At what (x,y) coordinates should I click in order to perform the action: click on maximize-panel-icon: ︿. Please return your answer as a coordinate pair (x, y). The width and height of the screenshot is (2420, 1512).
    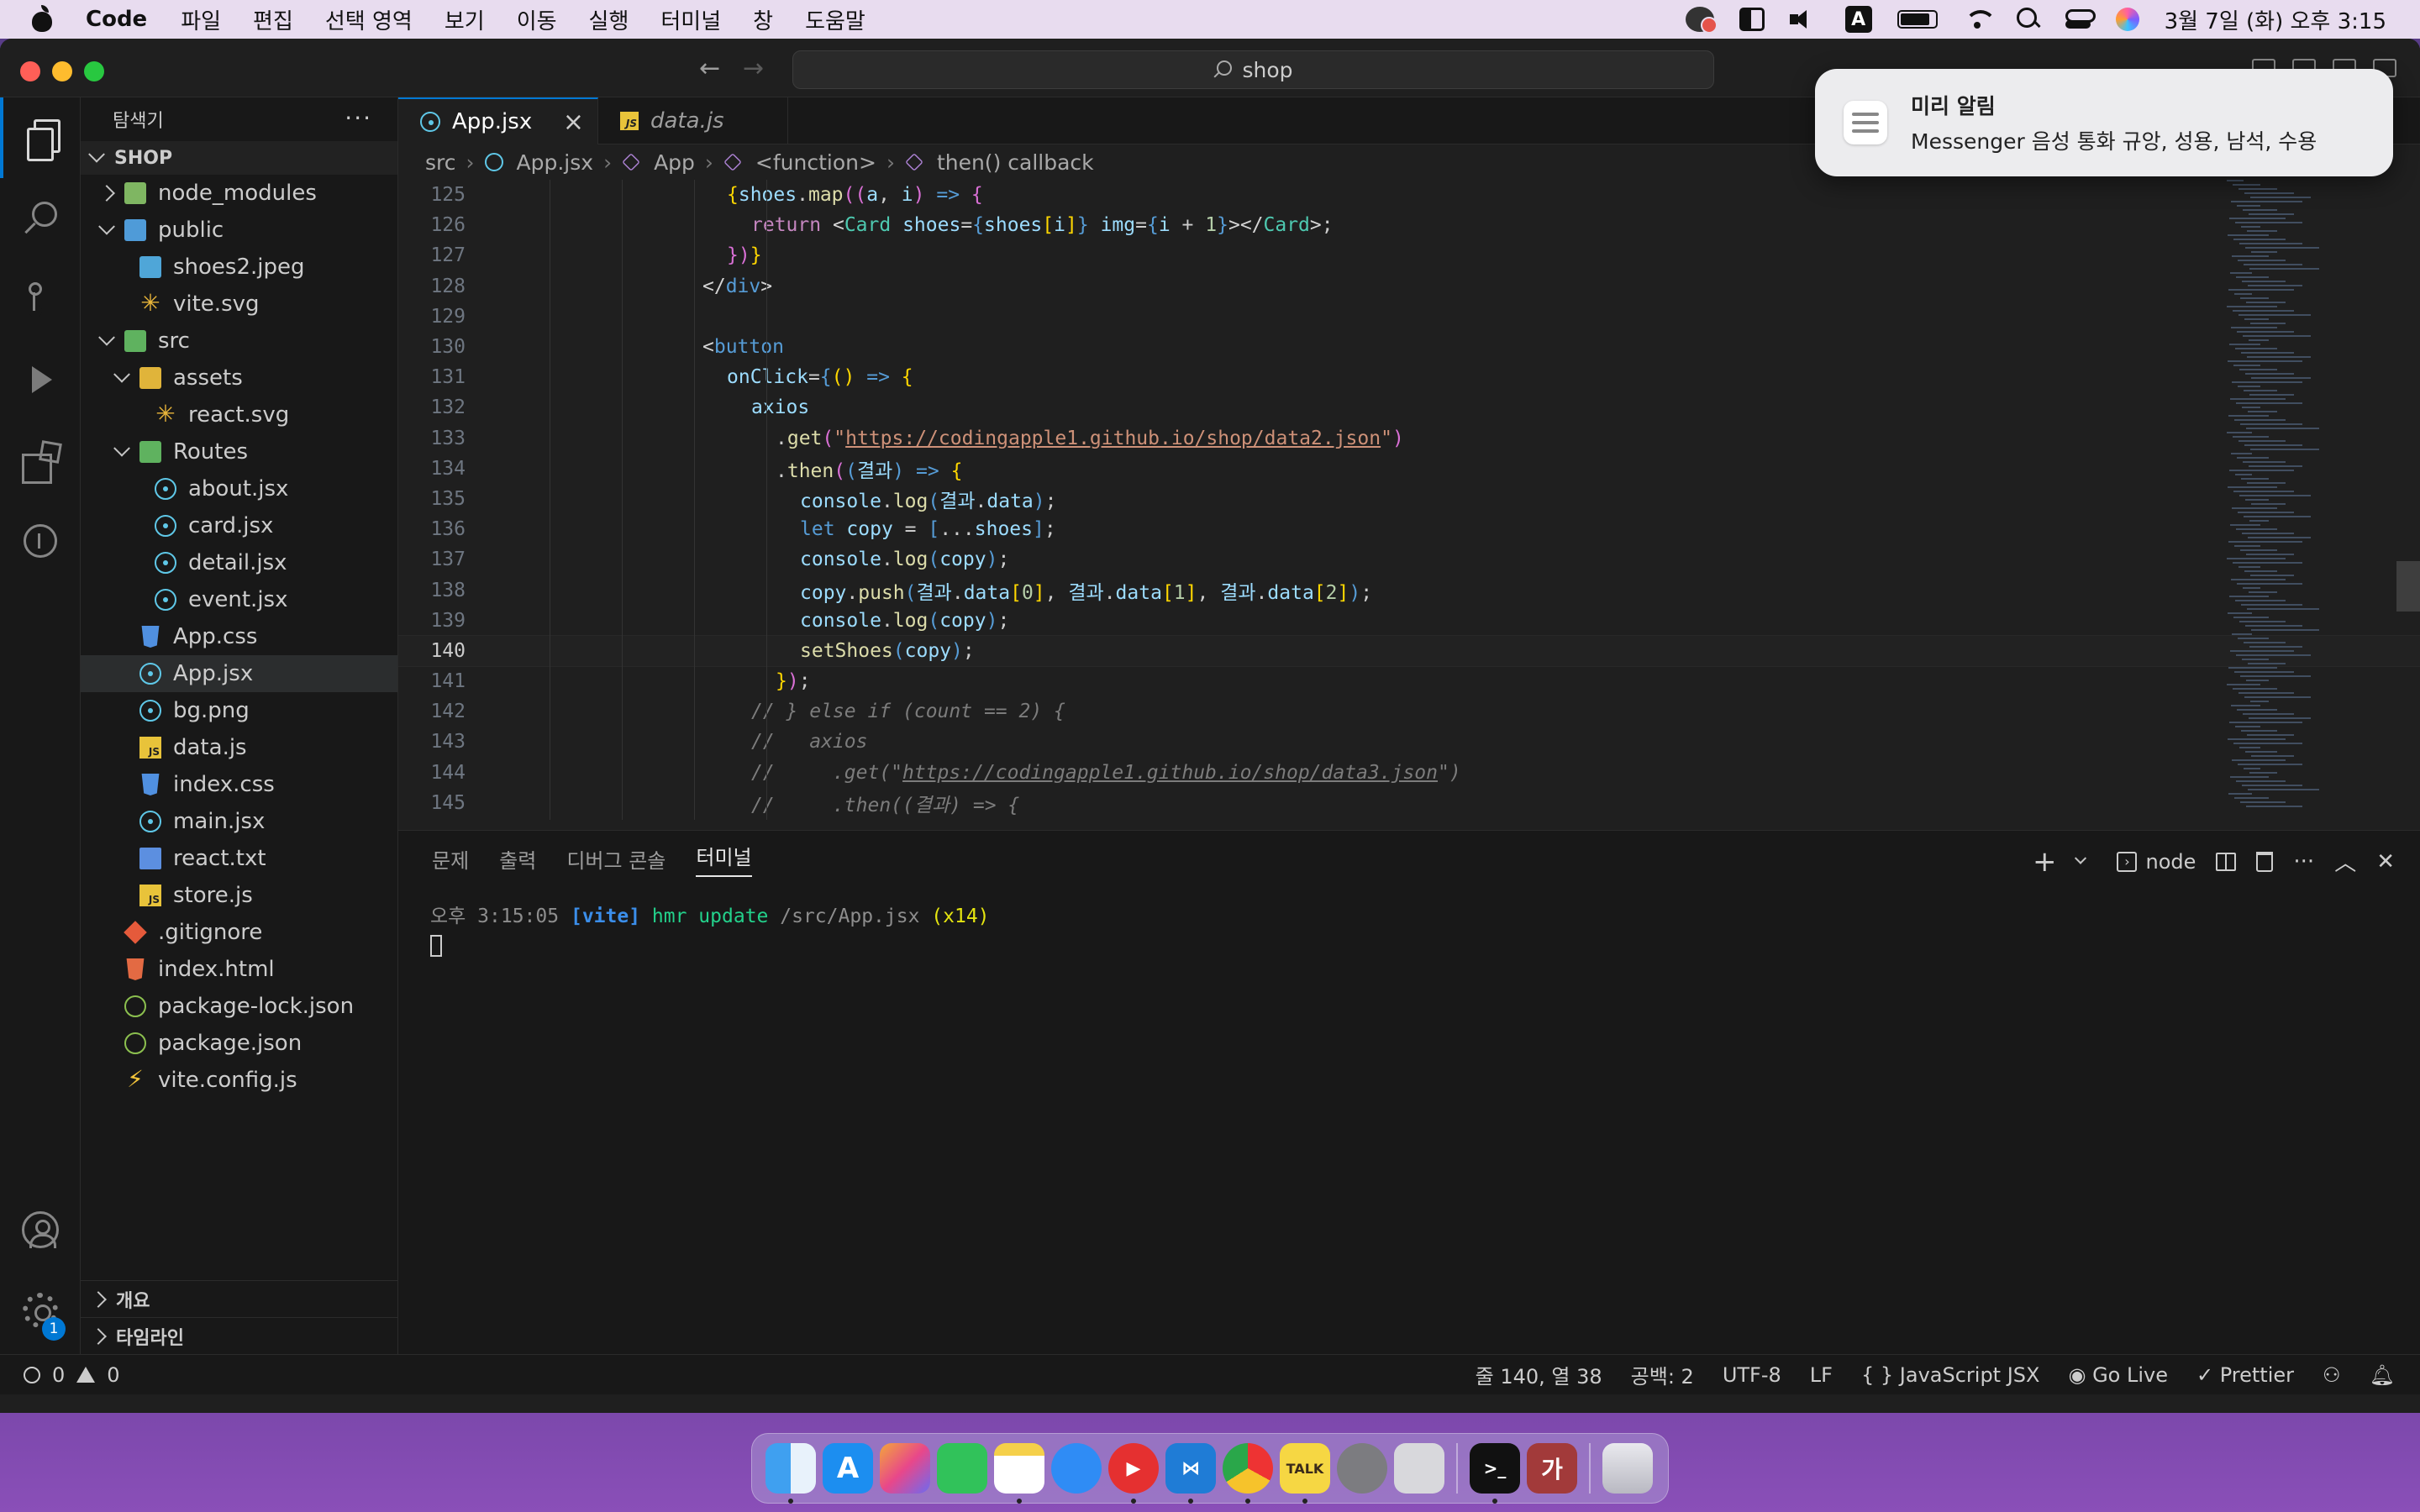
    Looking at the image, I should click on (2345, 861).